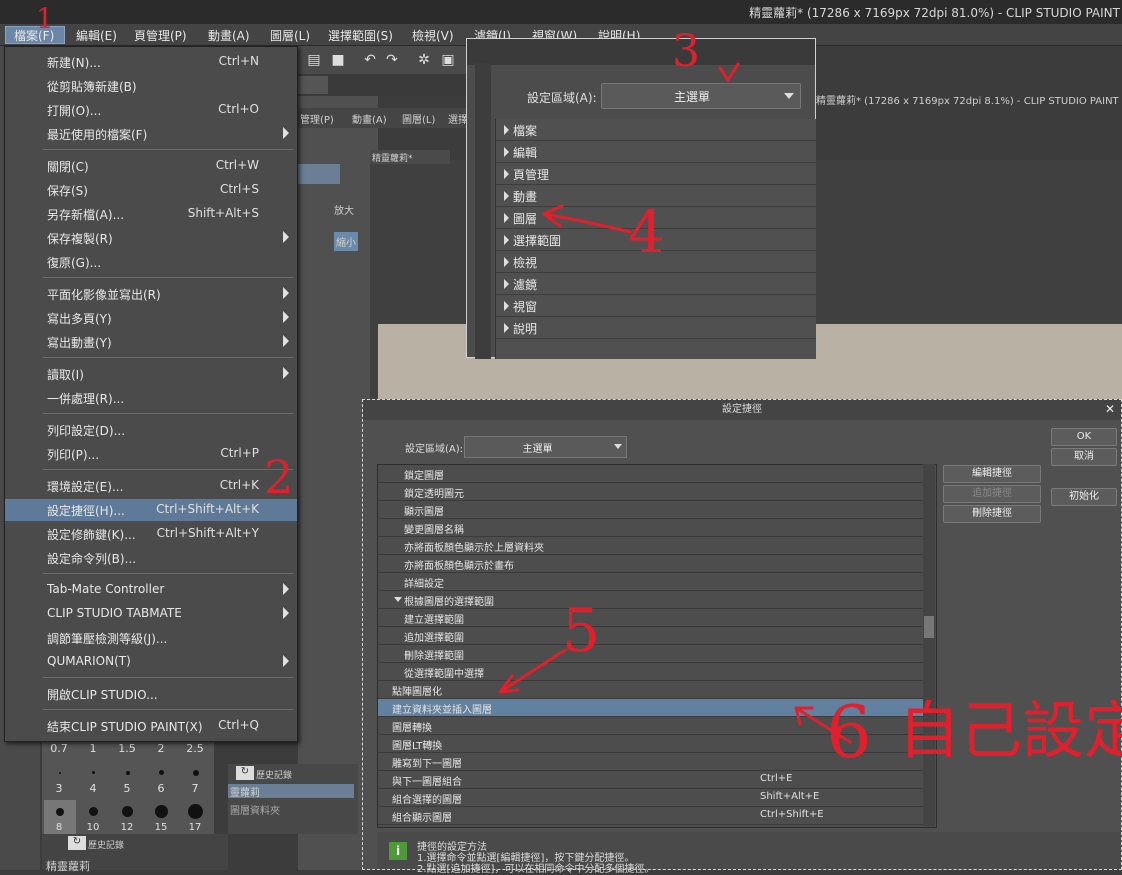 Image resolution: width=1122 pixels, height=875 pixels. Describe the element at coordinates (151, 534) in the screenshot. I see `file-menu-item-modifier-keys: 設定修飾鍵(K)... Ctrl+Shift+Alt+Y` at that location.